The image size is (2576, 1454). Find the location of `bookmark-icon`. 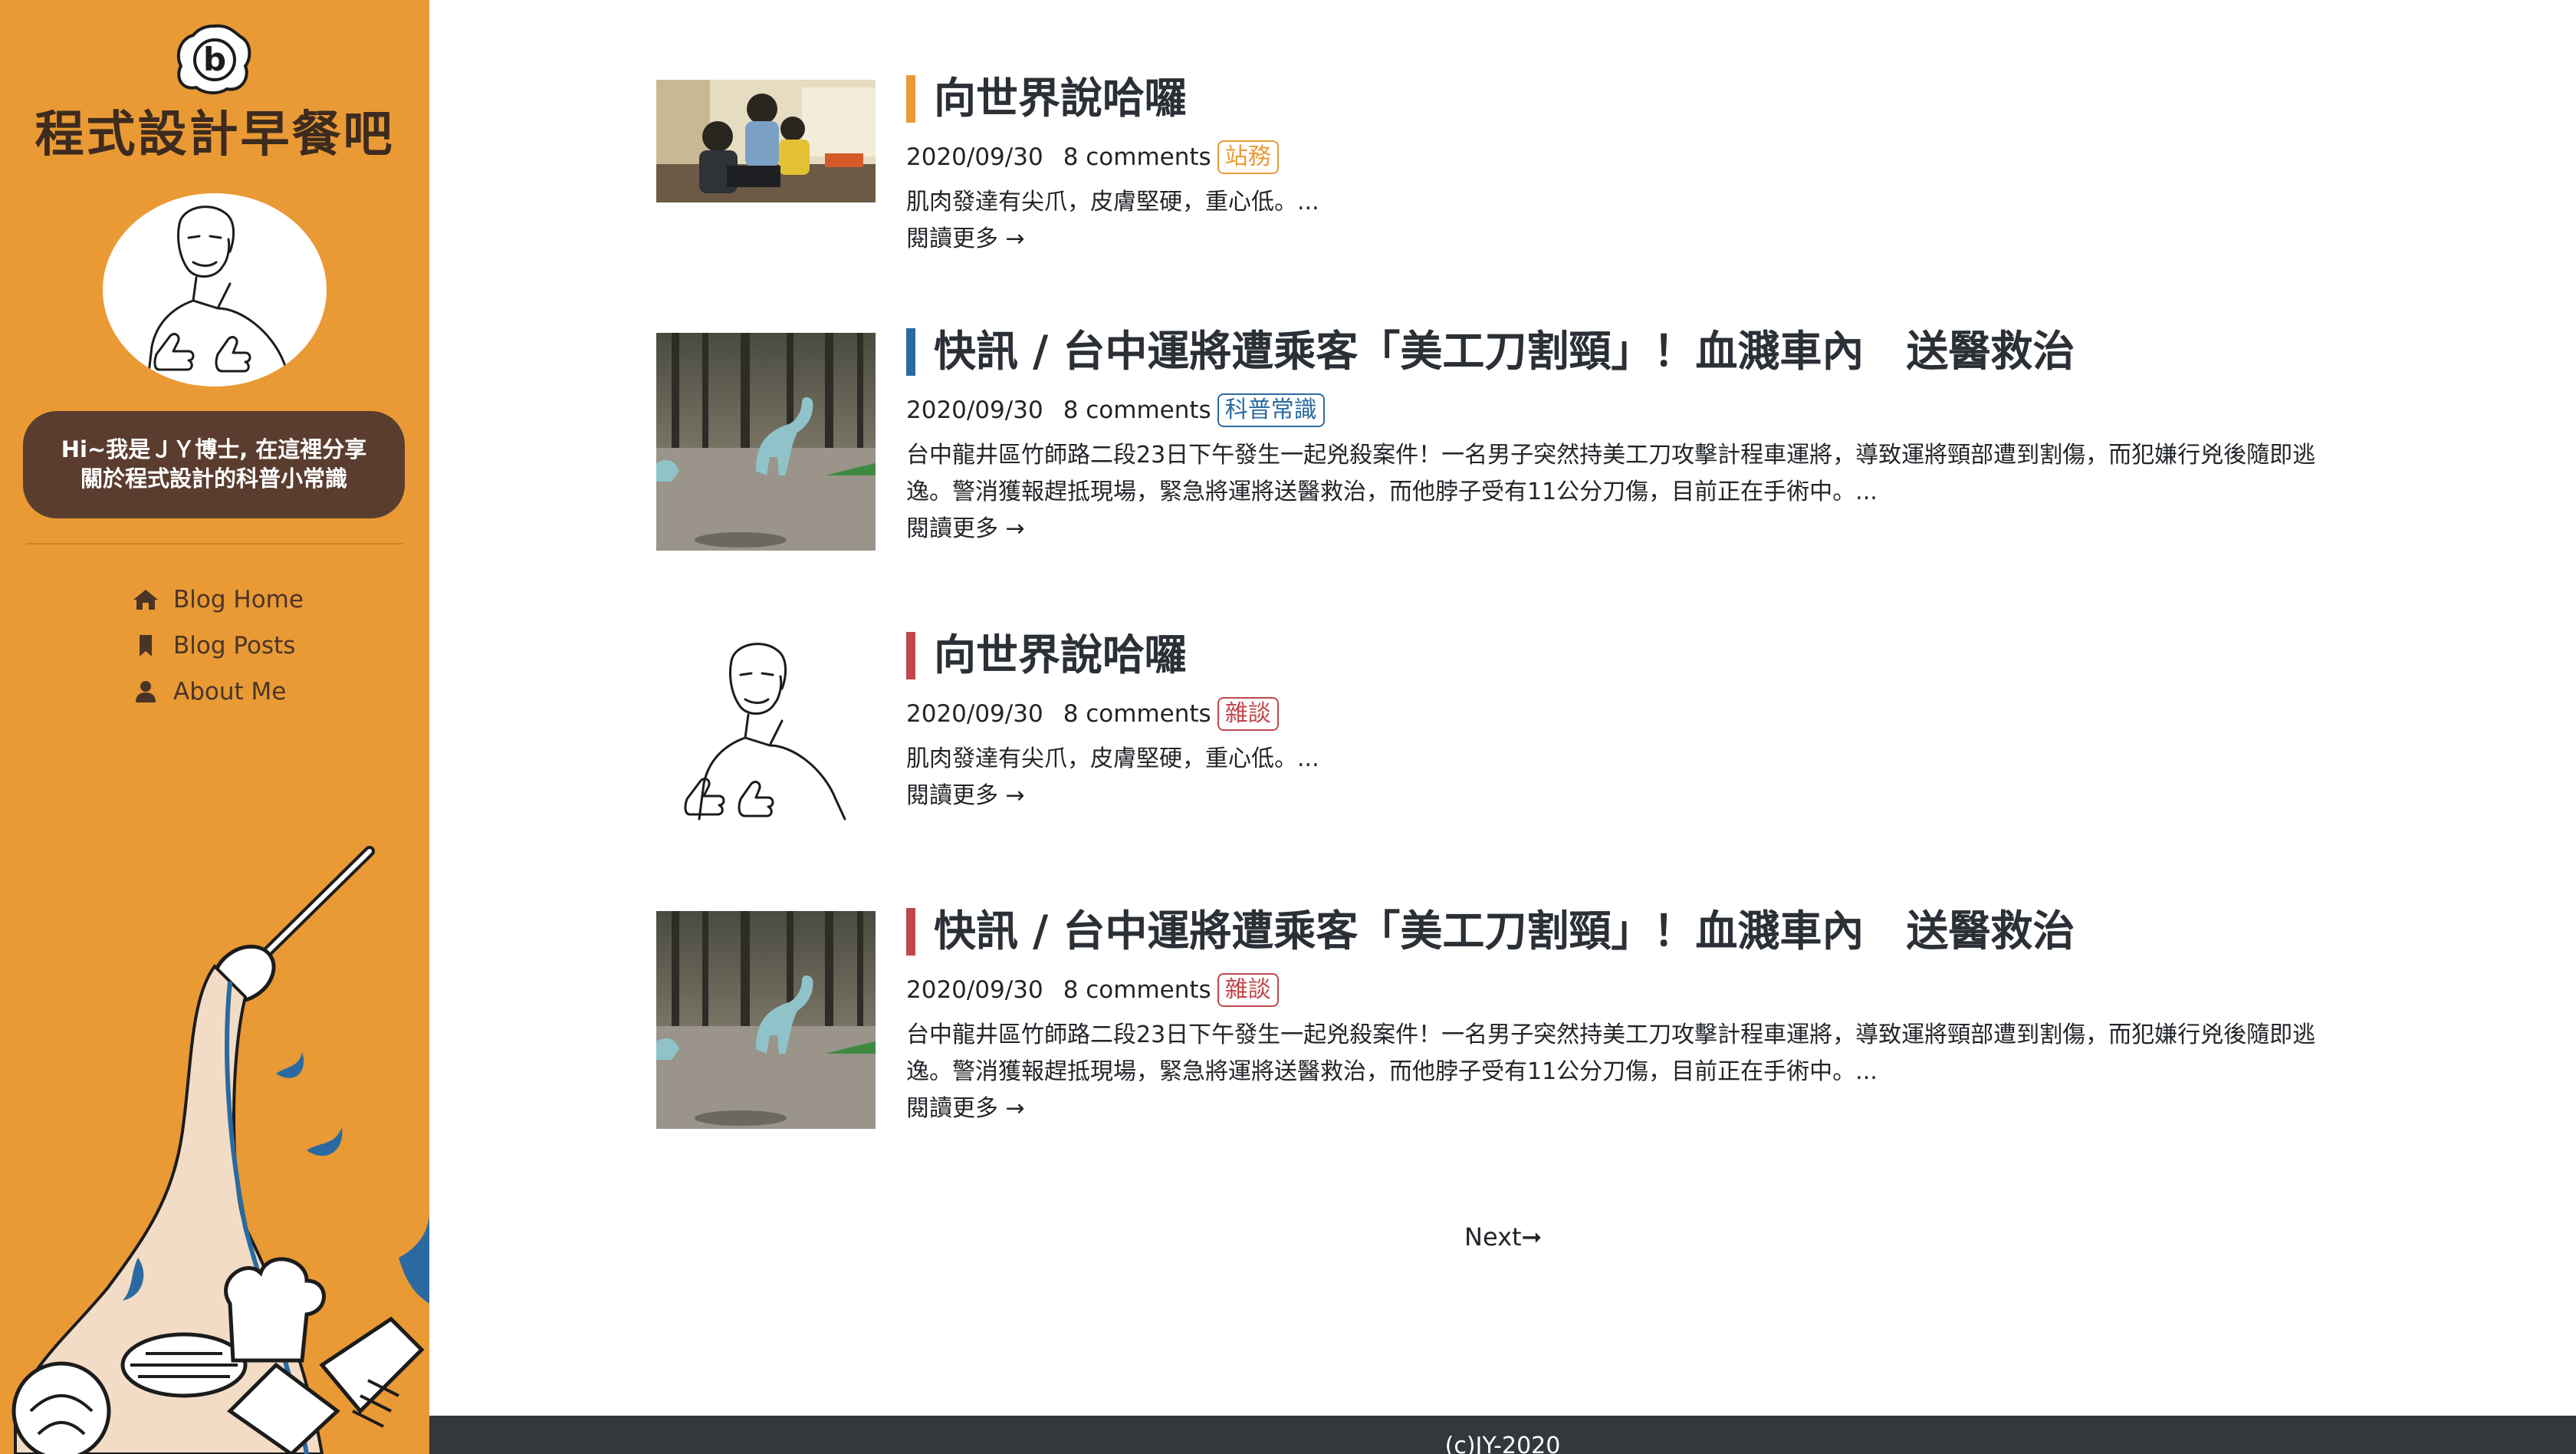

bookmark-icon is located at coordinates (148, 646).